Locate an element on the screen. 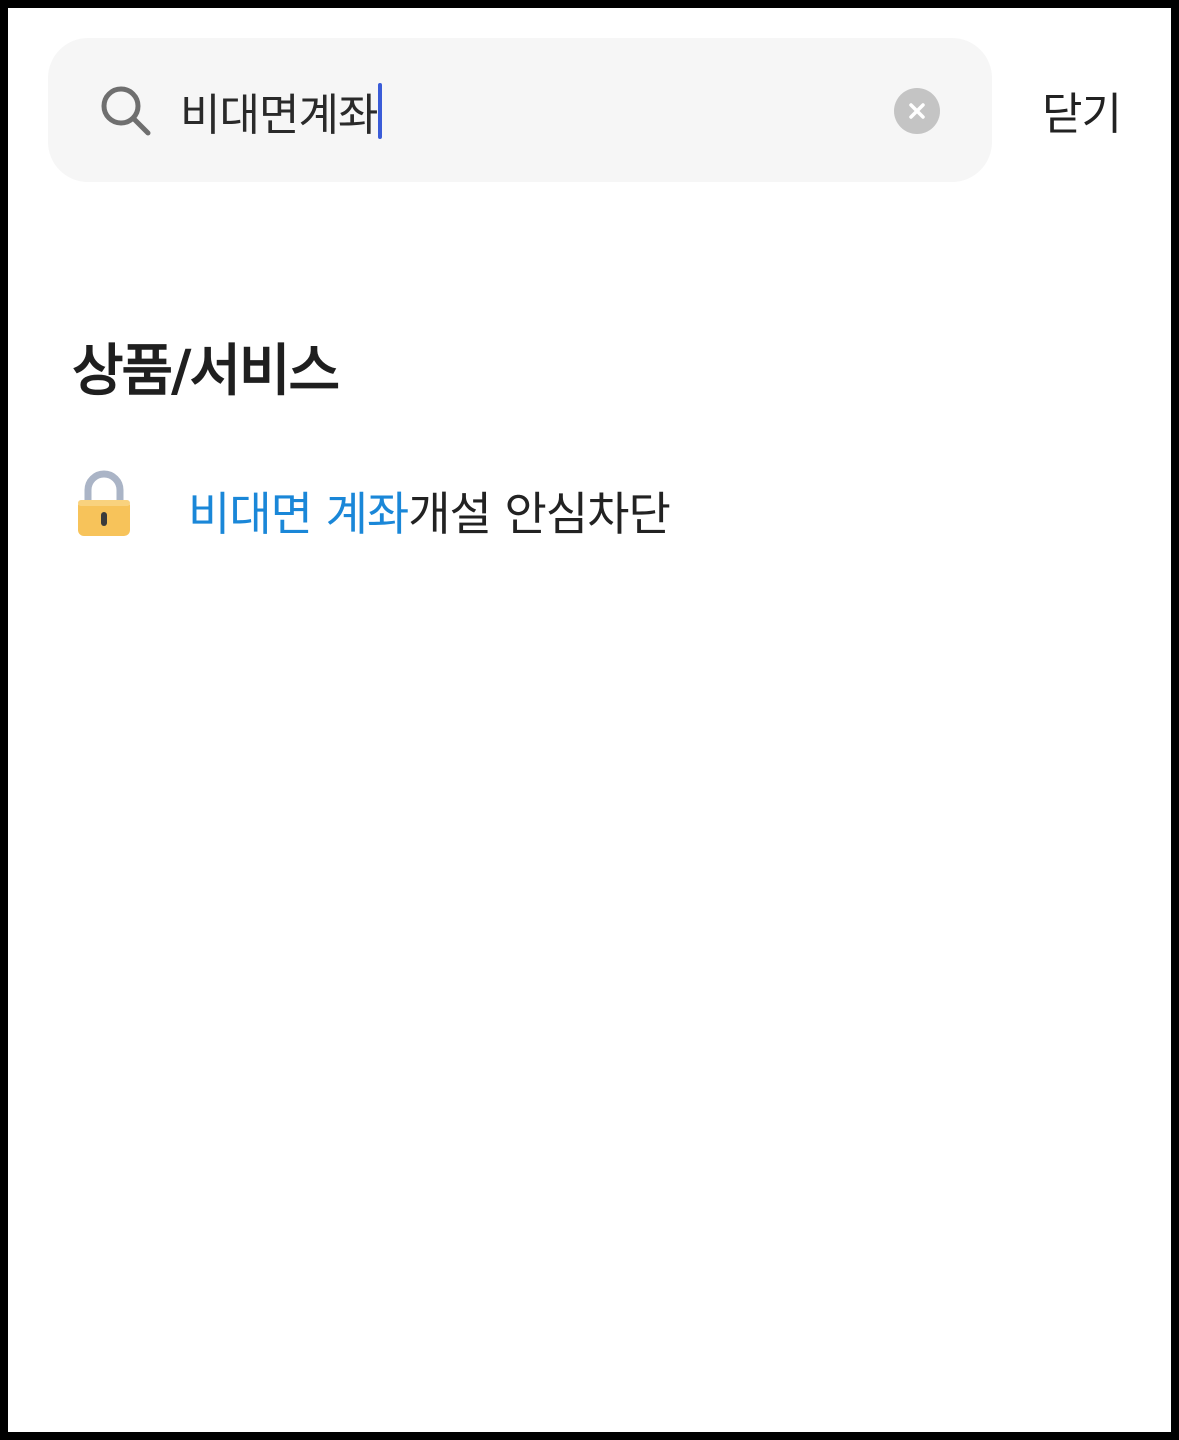 The width and height of the screenshot is (1179, 1440). list-item: 비대면 계좌개설 안심차단 is located at coordinates (588, 513).